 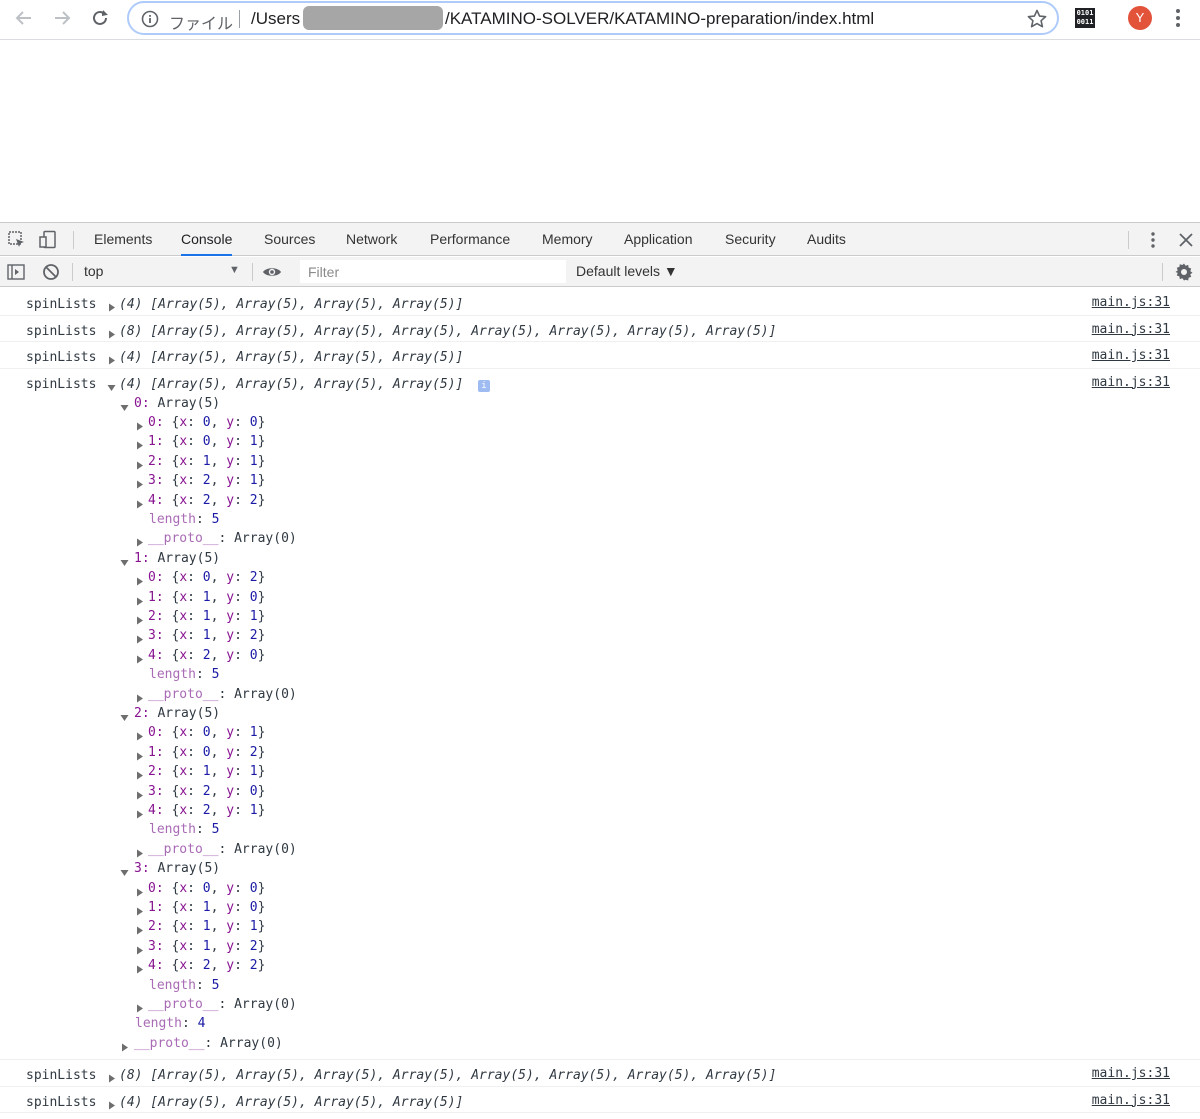 I want to click on tree-row: 0: {x: 0, y: 2}, so click(x=200, y=578).